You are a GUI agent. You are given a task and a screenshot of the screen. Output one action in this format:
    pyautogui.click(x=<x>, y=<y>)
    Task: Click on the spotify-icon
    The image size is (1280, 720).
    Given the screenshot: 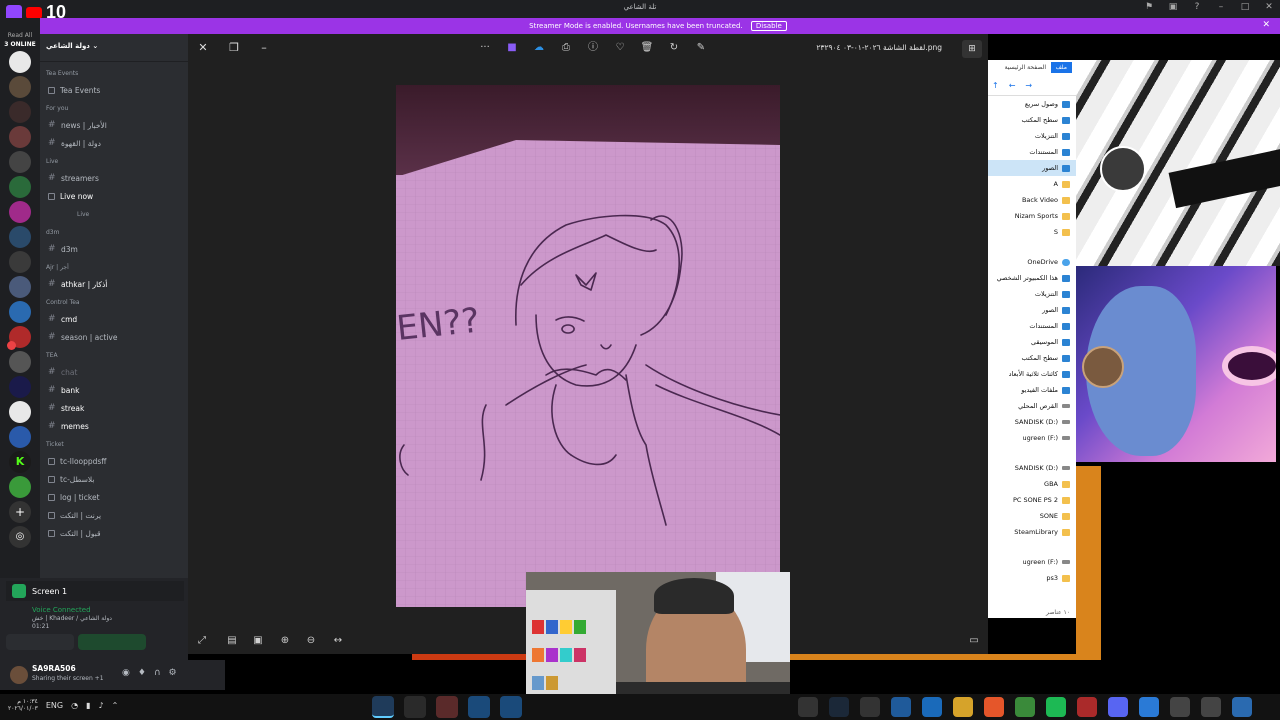 What is the action you would take?
    pyautogui.click(x=1056, y=707)
    